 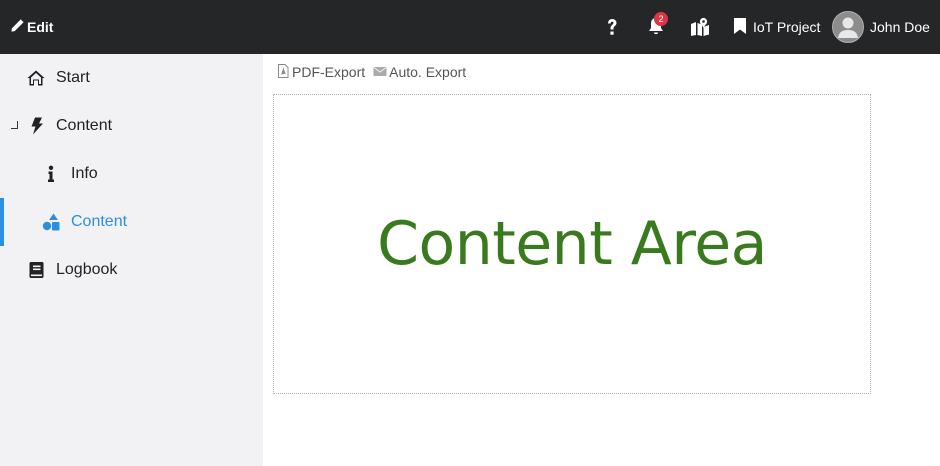 I want to click on map-marker-icon, so click(x=700, y=30).